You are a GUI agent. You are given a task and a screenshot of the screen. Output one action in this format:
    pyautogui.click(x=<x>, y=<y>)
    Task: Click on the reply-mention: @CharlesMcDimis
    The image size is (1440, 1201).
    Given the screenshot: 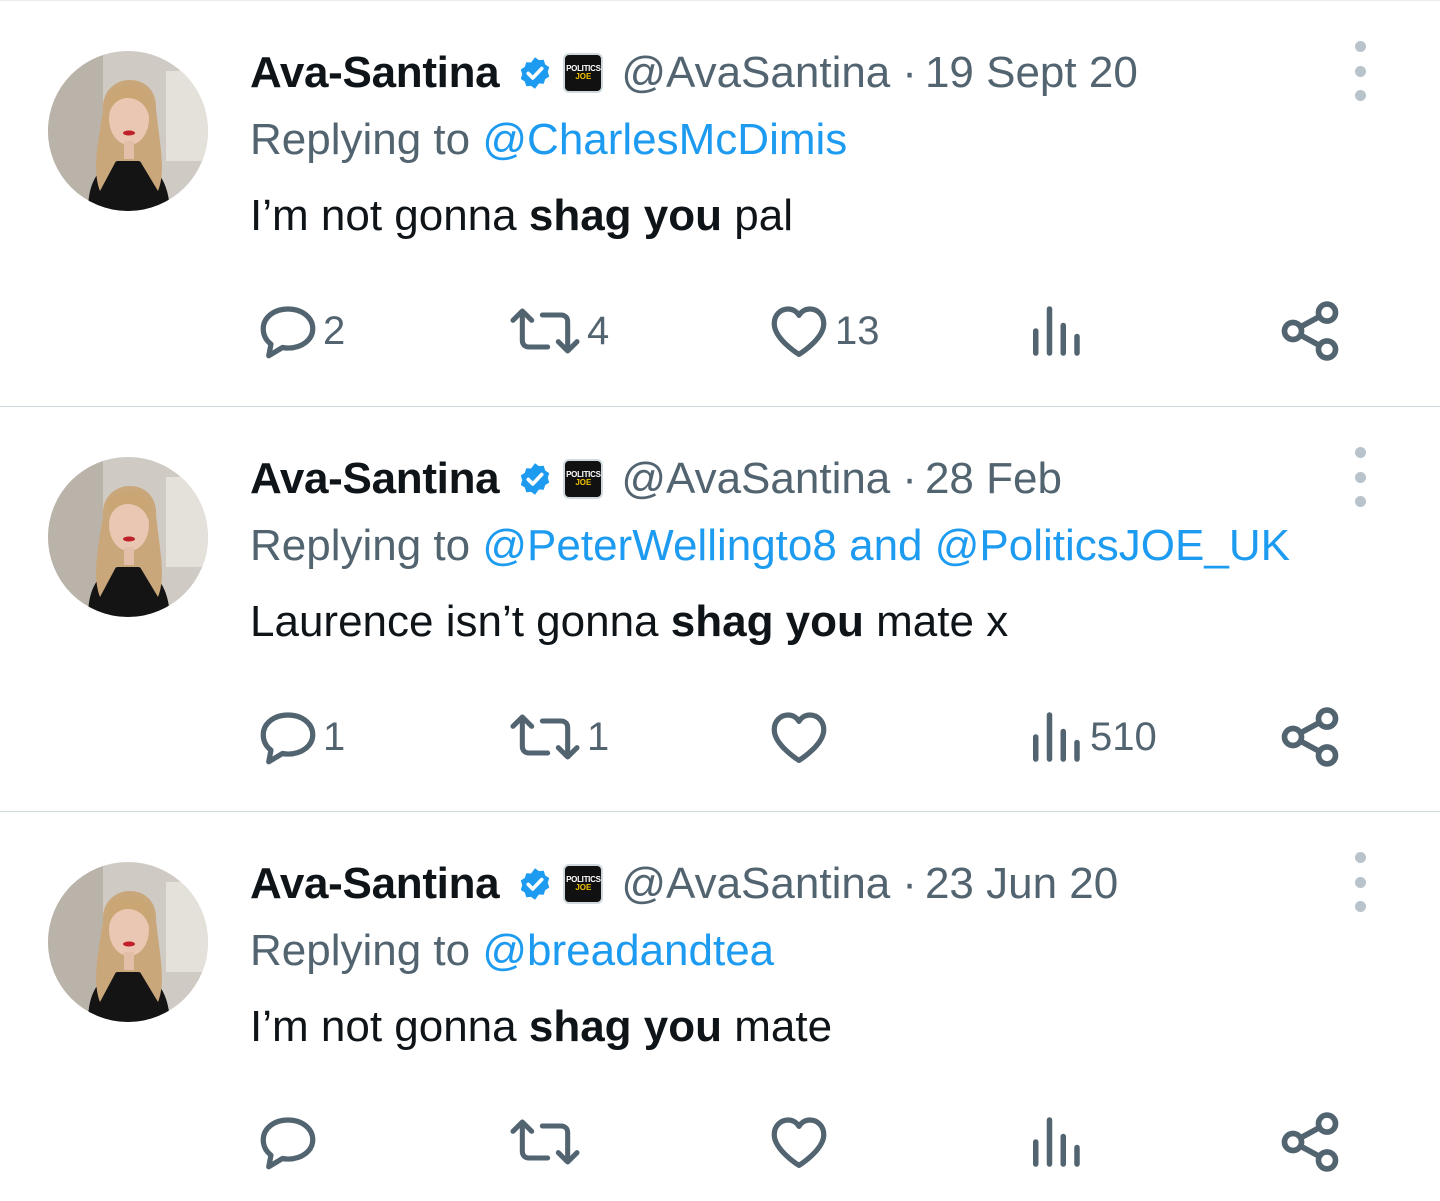 What is the action you would take?
    pyautogui.click(x=664, y=139)
    